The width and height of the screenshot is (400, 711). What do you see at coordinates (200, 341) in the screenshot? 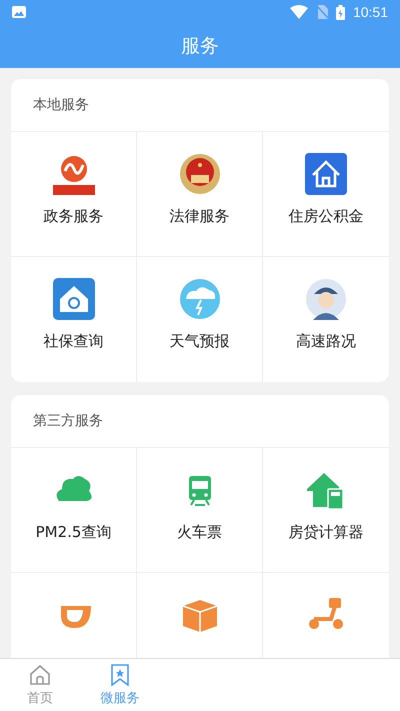
I see `service-label: 天气预报` at bounding box center [200, 341].